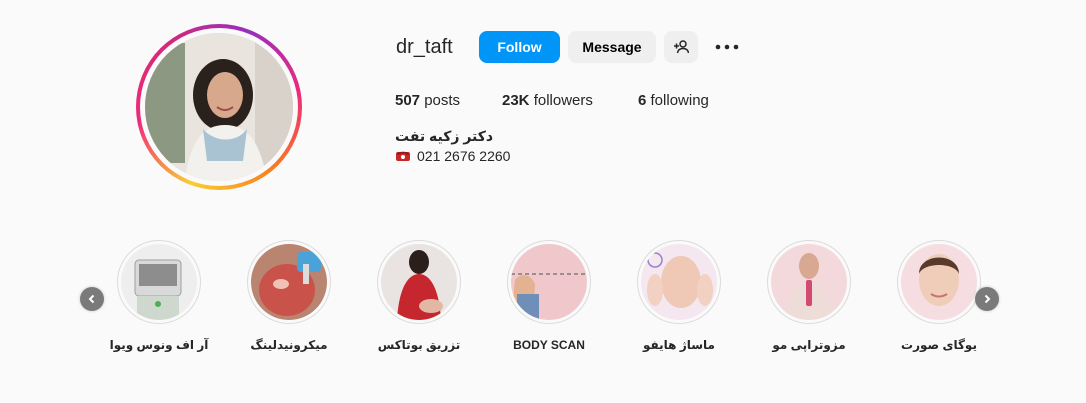 The height and width of the screenshot is (403, 1086). Describe the element at coordinates (519, 47) in the screenshot. I see `follow-button: Follow` at that location.